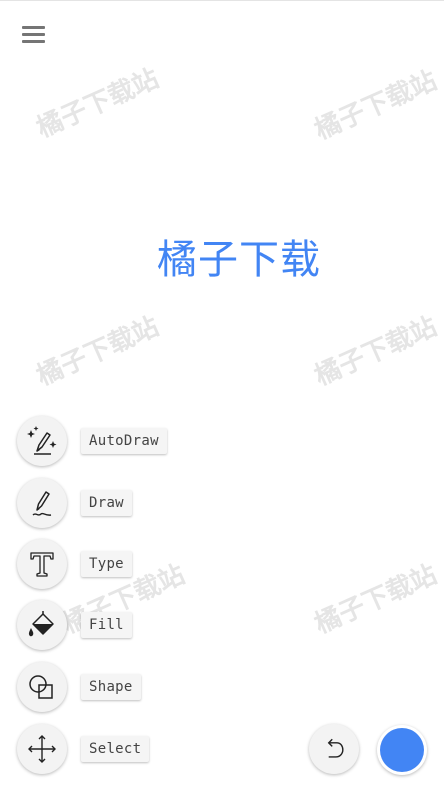 This screenshot has width=444, height=791. What do you see at coordinates (74, 625) in the screenshot?
I see `tool-fill: Fill` at bounding box center [74, 625].